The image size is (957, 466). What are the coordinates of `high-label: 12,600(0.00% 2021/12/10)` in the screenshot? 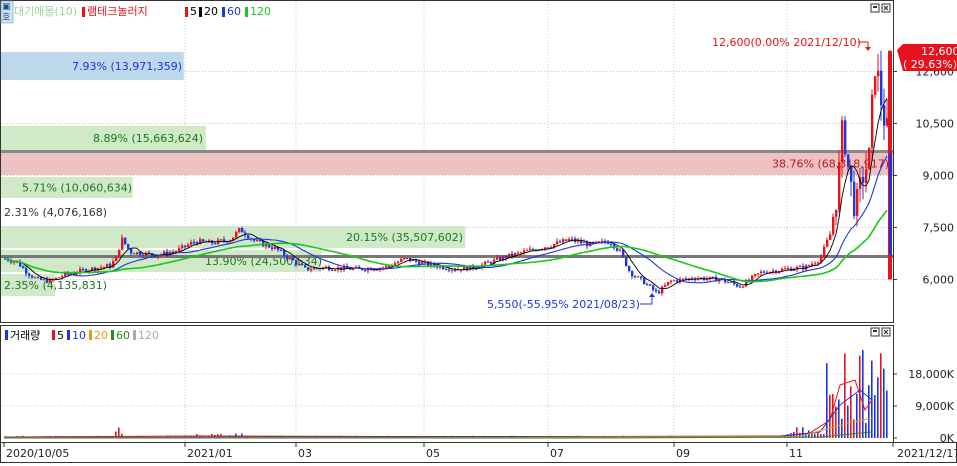 It's located at (786, 42).